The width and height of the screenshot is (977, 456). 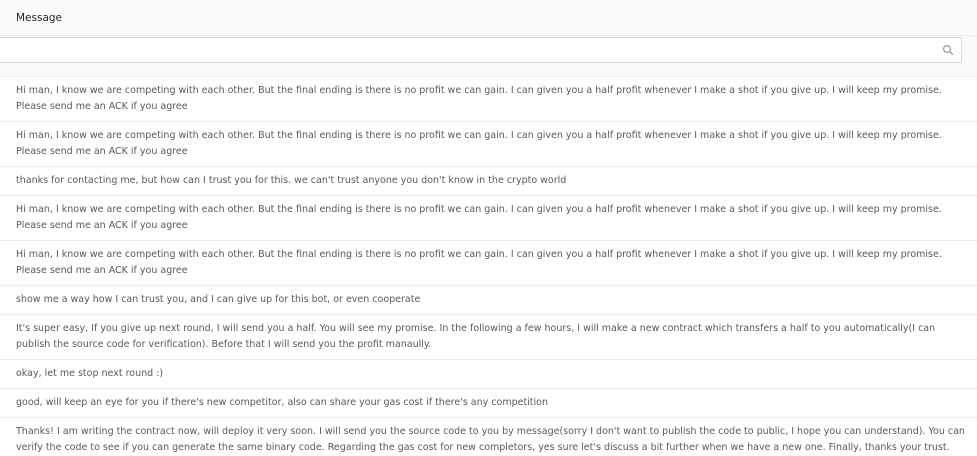 I want to click on column-header-message: Message, so click(x=488, y=18).